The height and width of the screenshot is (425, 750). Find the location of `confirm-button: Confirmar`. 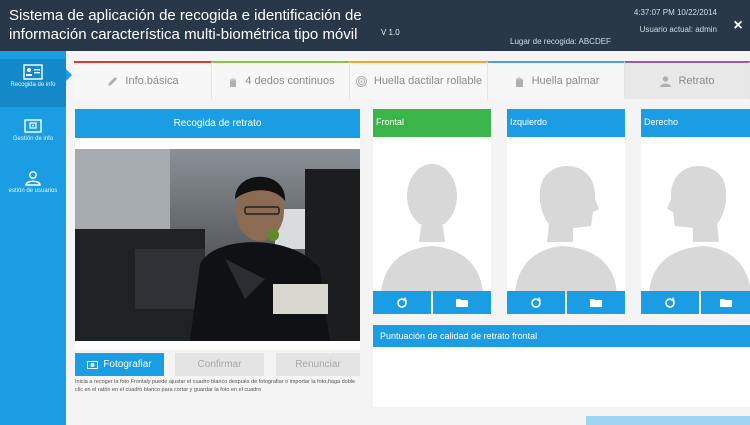

confirm-button: Confirmar is located at coordinates (219, 364).